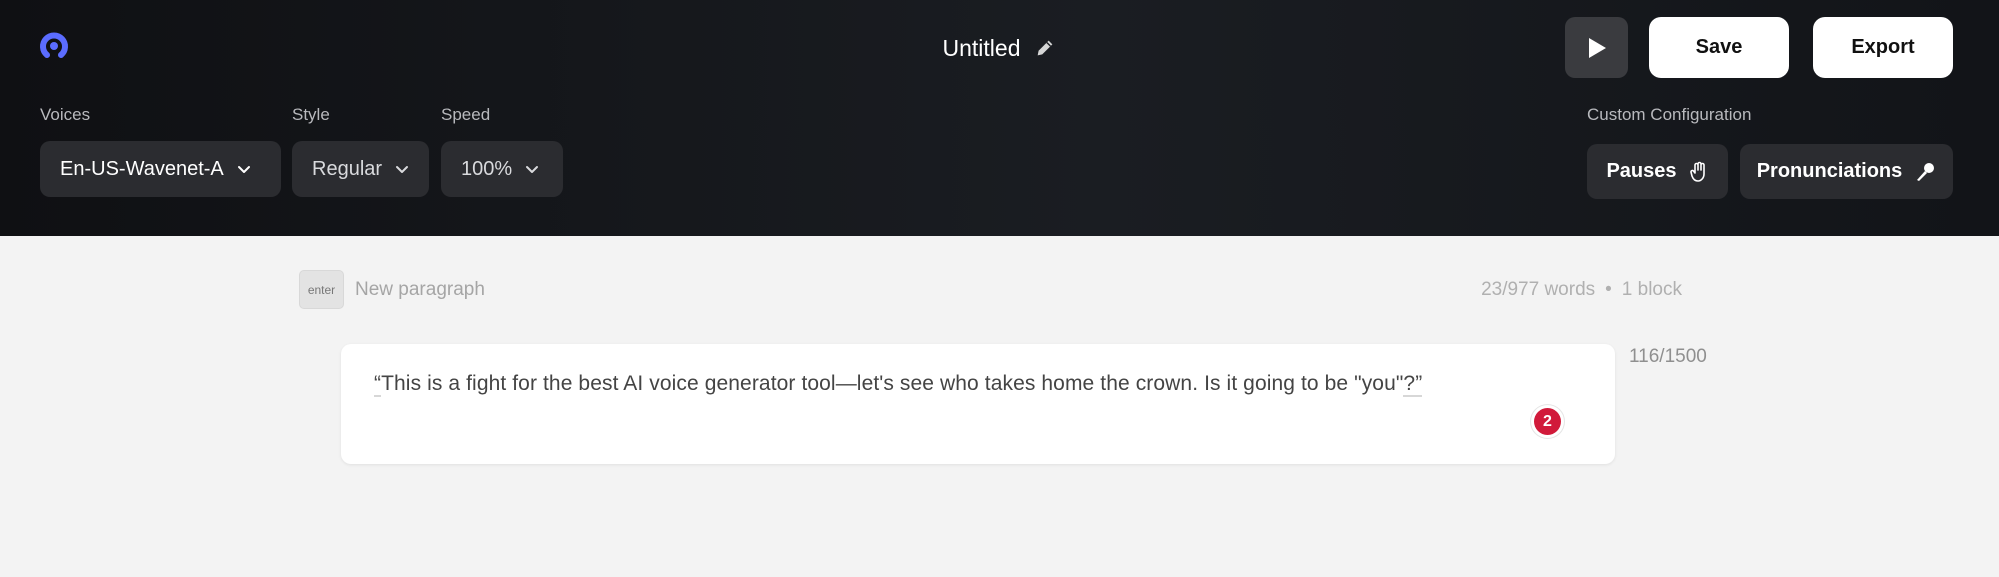  Describe the element at coordinates (1925, 172) in the screenshot. I see `microphone-icon` at that location.